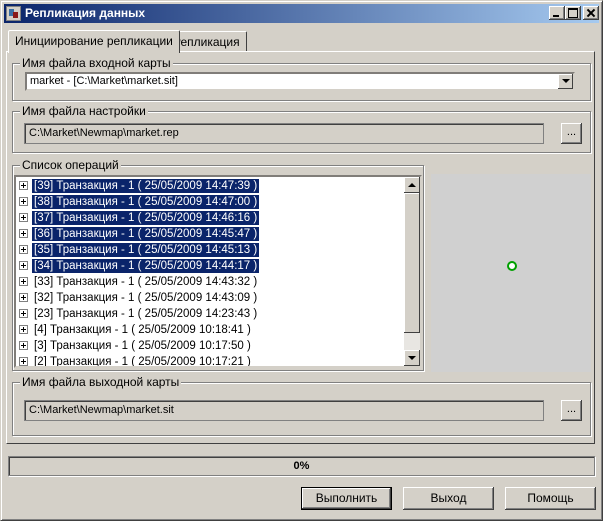 Image resolution: width=603 pixels, height=521 pixels. Describe the element at coordinates (448, 498) in the screenshot. I see `exit-button: Выход` at that location.